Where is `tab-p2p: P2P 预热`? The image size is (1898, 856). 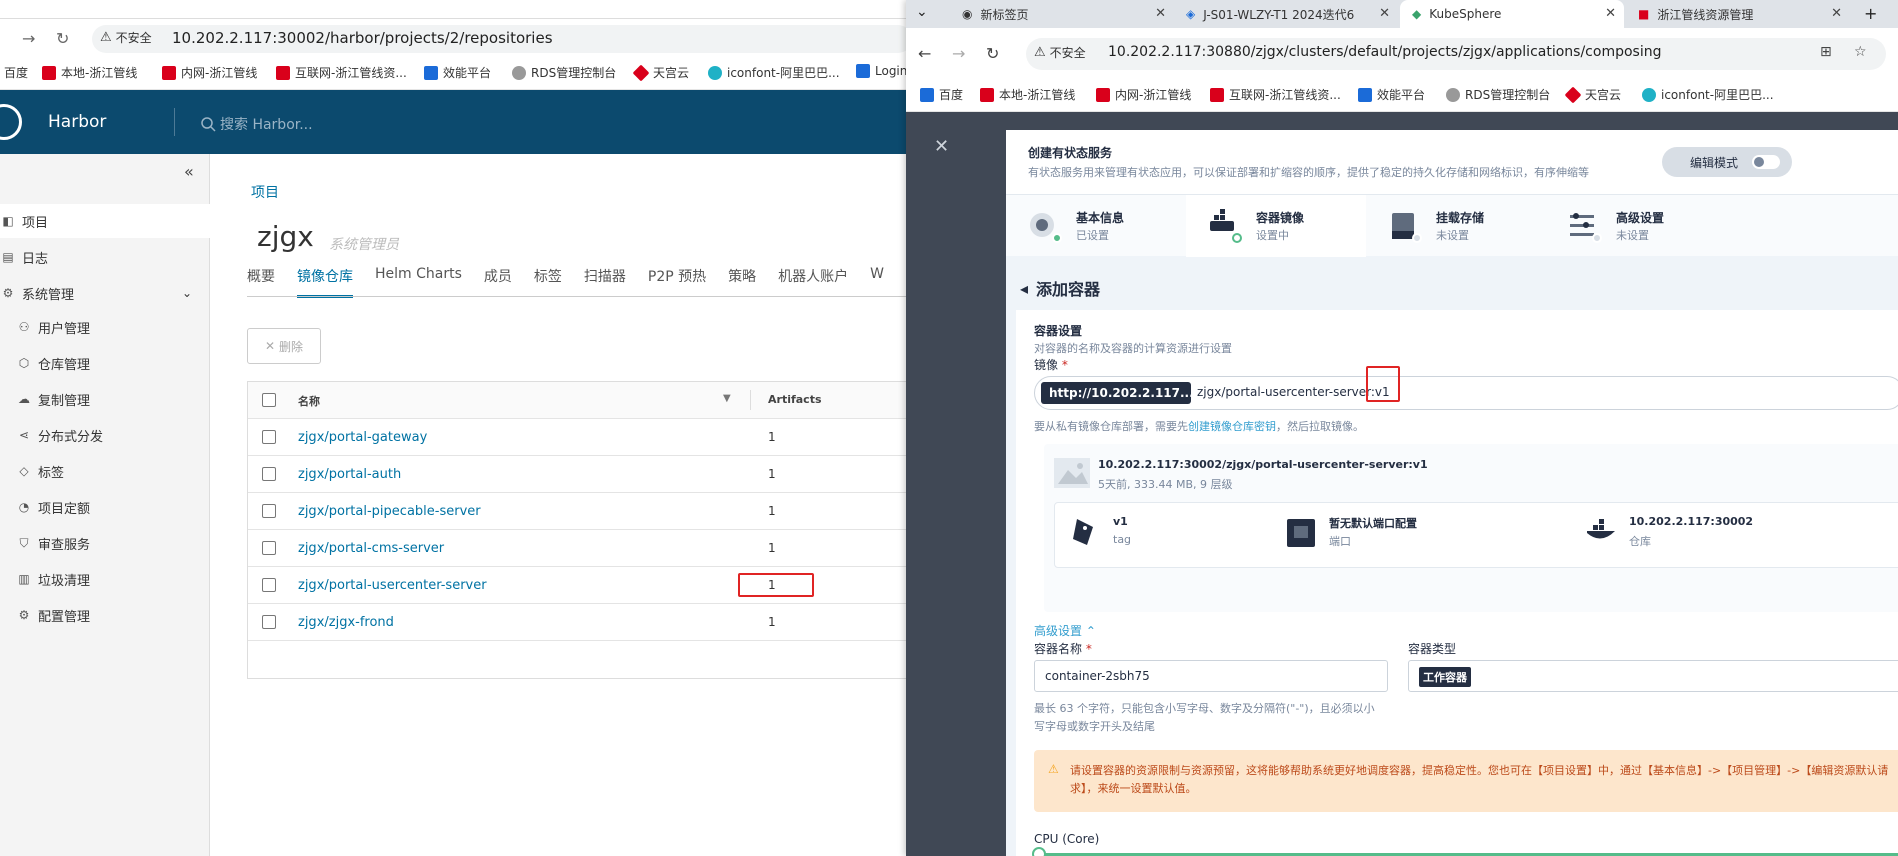 tab-p2p: P2P 预热 is located at coordinates (677, 279).